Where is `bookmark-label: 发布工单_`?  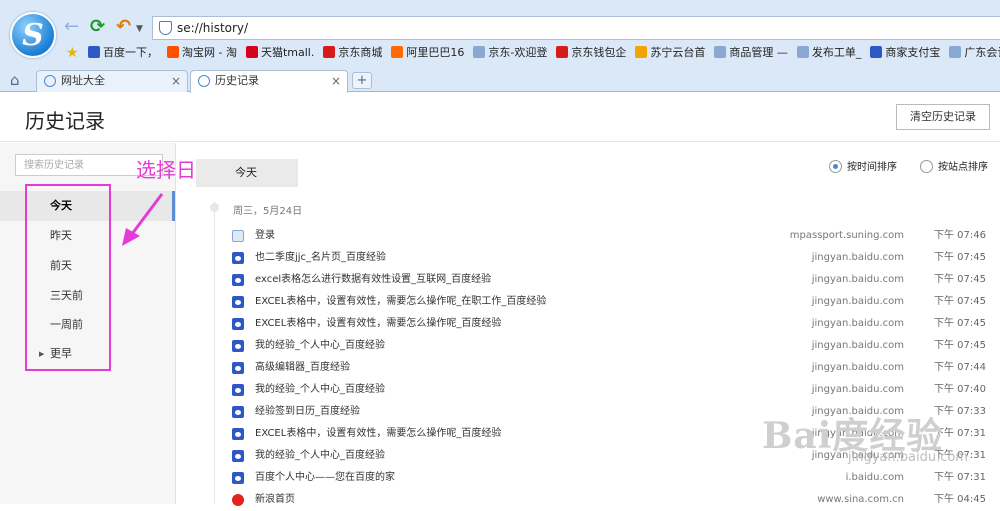 bookmark-label: 发布工单_ is located at coordinates (836, 52).